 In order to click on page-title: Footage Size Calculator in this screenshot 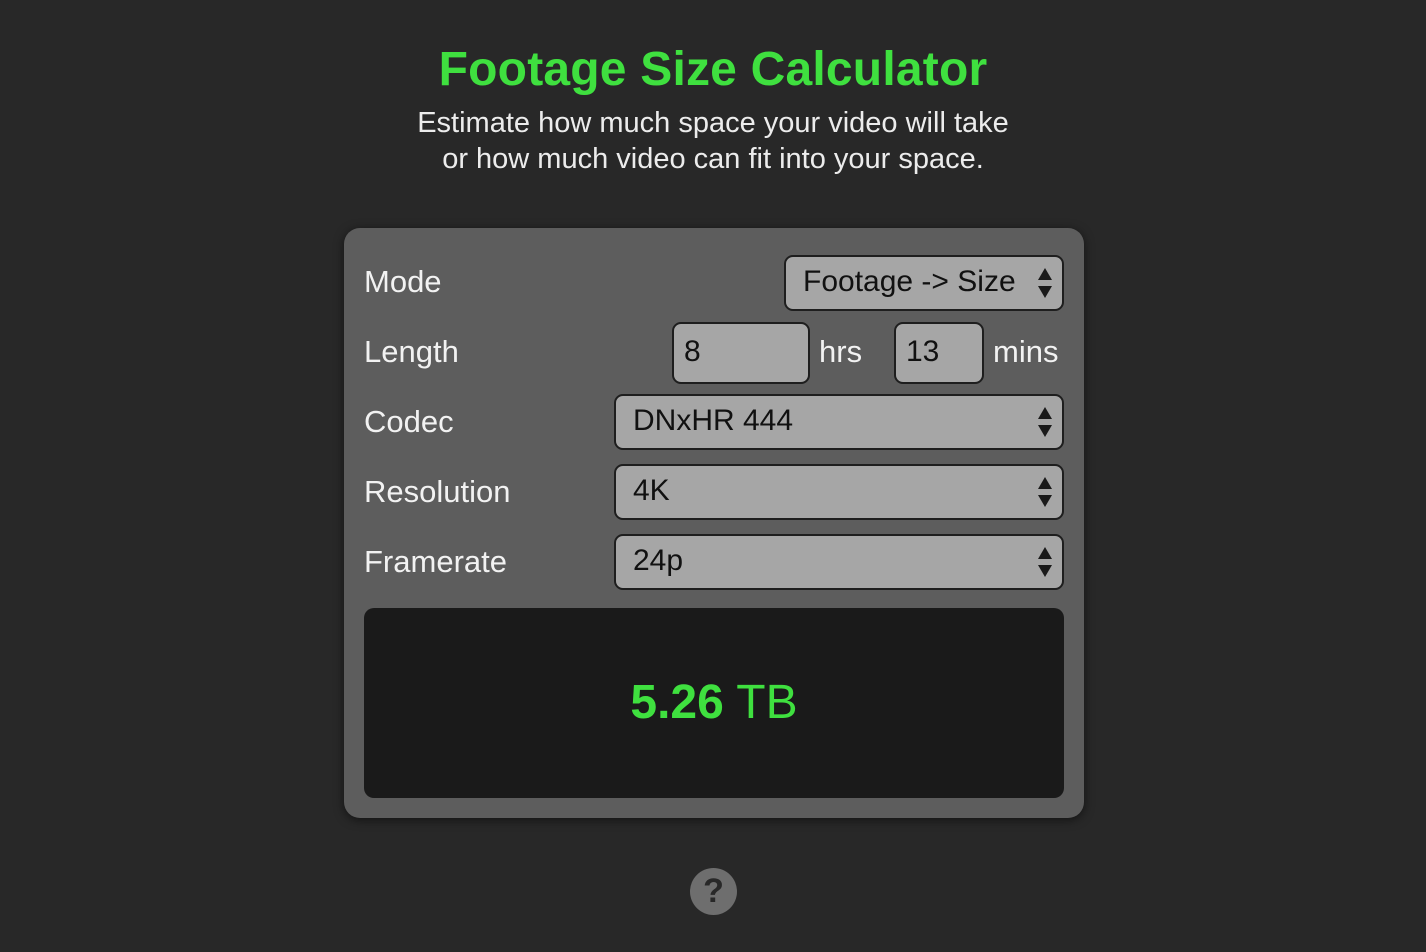, I will do `click(713, 69)`.